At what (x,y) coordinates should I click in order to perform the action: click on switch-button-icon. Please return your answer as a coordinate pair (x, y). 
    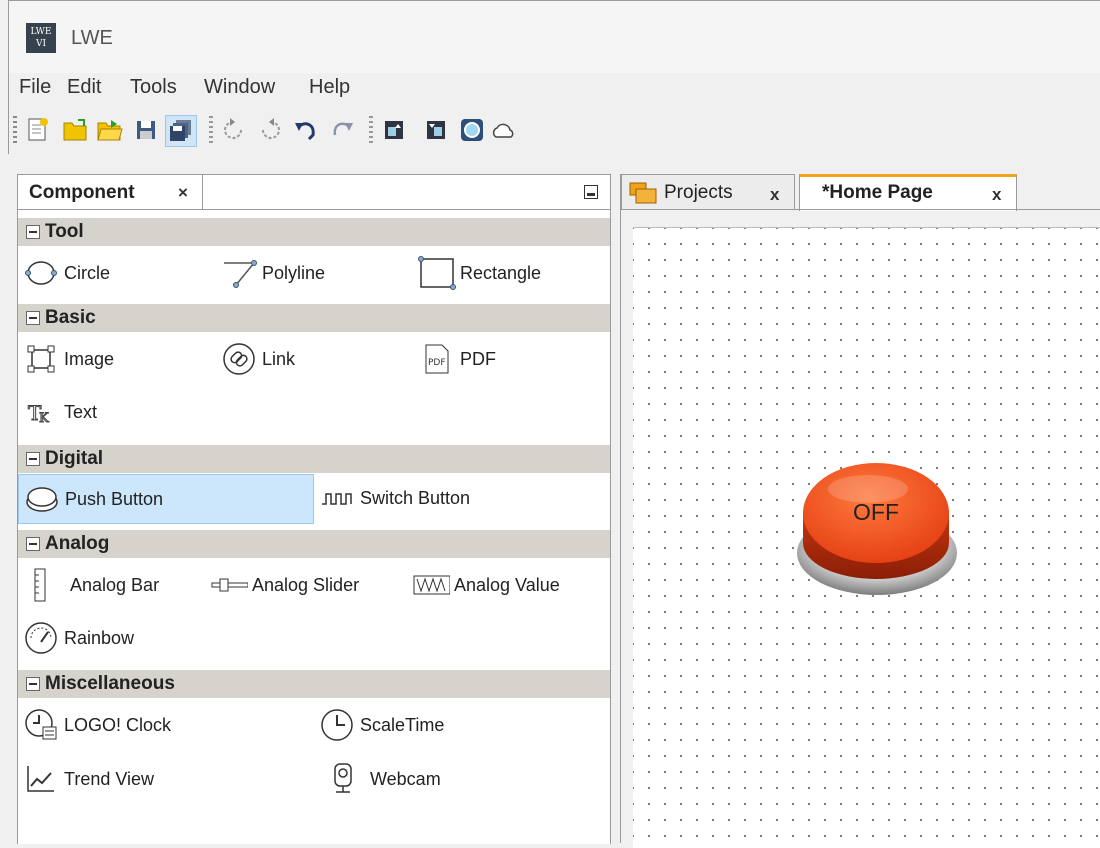
    Looking at the image, I should click on (337, 498).